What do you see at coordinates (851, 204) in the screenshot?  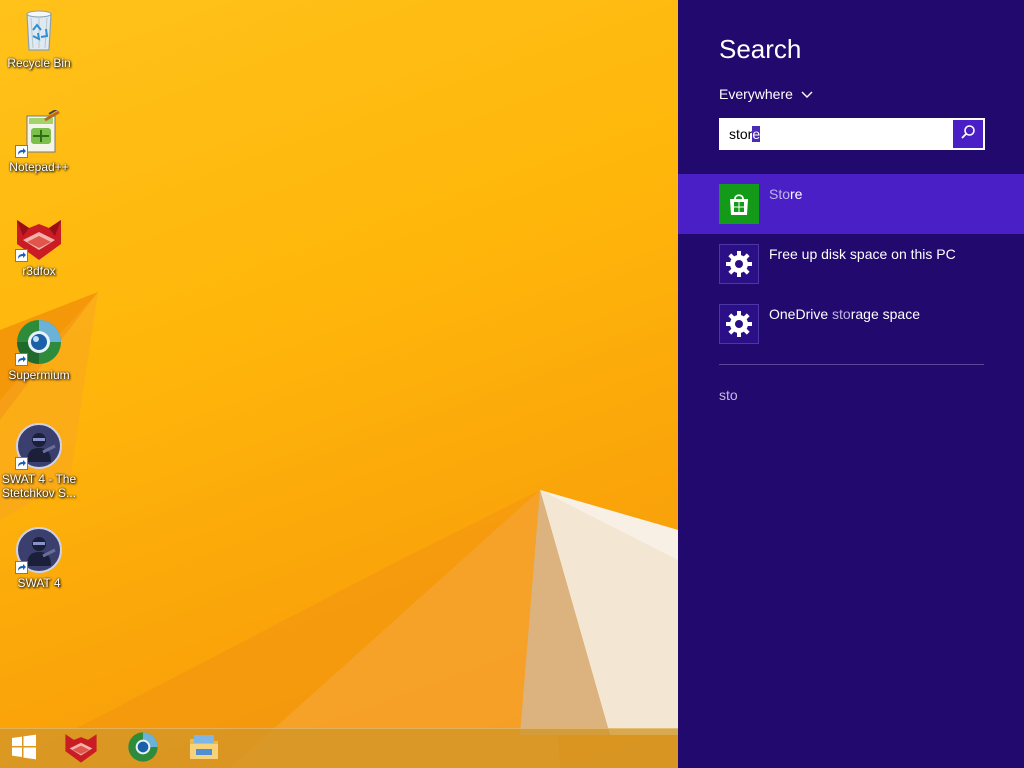 I see `search-result-store: Store` at bounding box center [851, 204].